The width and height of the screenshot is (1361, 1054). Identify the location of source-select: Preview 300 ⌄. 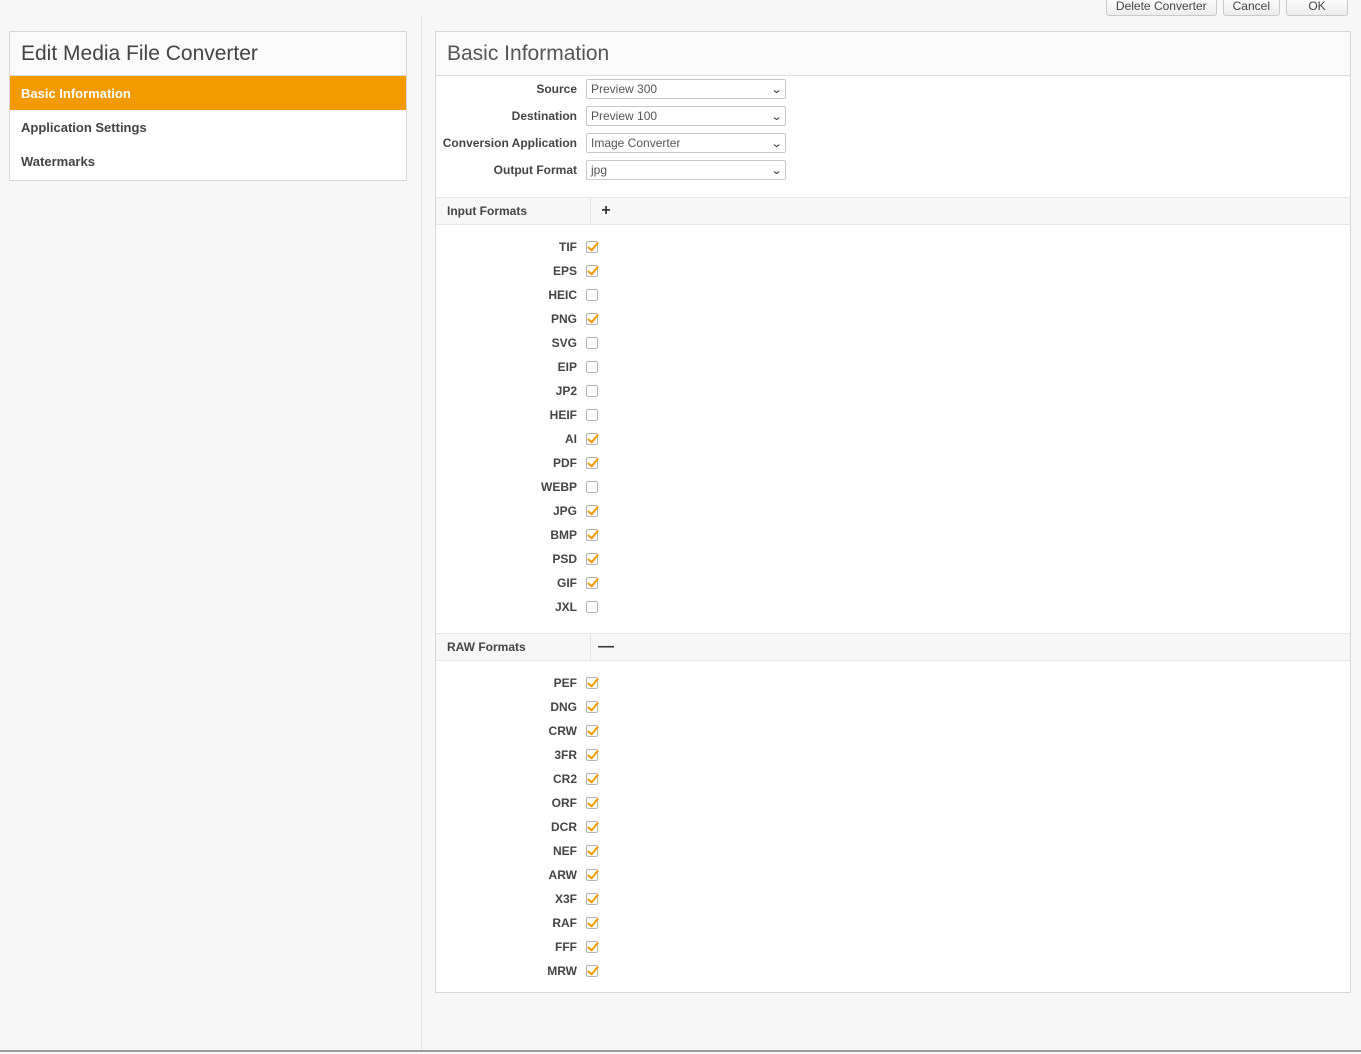
(686, 89).